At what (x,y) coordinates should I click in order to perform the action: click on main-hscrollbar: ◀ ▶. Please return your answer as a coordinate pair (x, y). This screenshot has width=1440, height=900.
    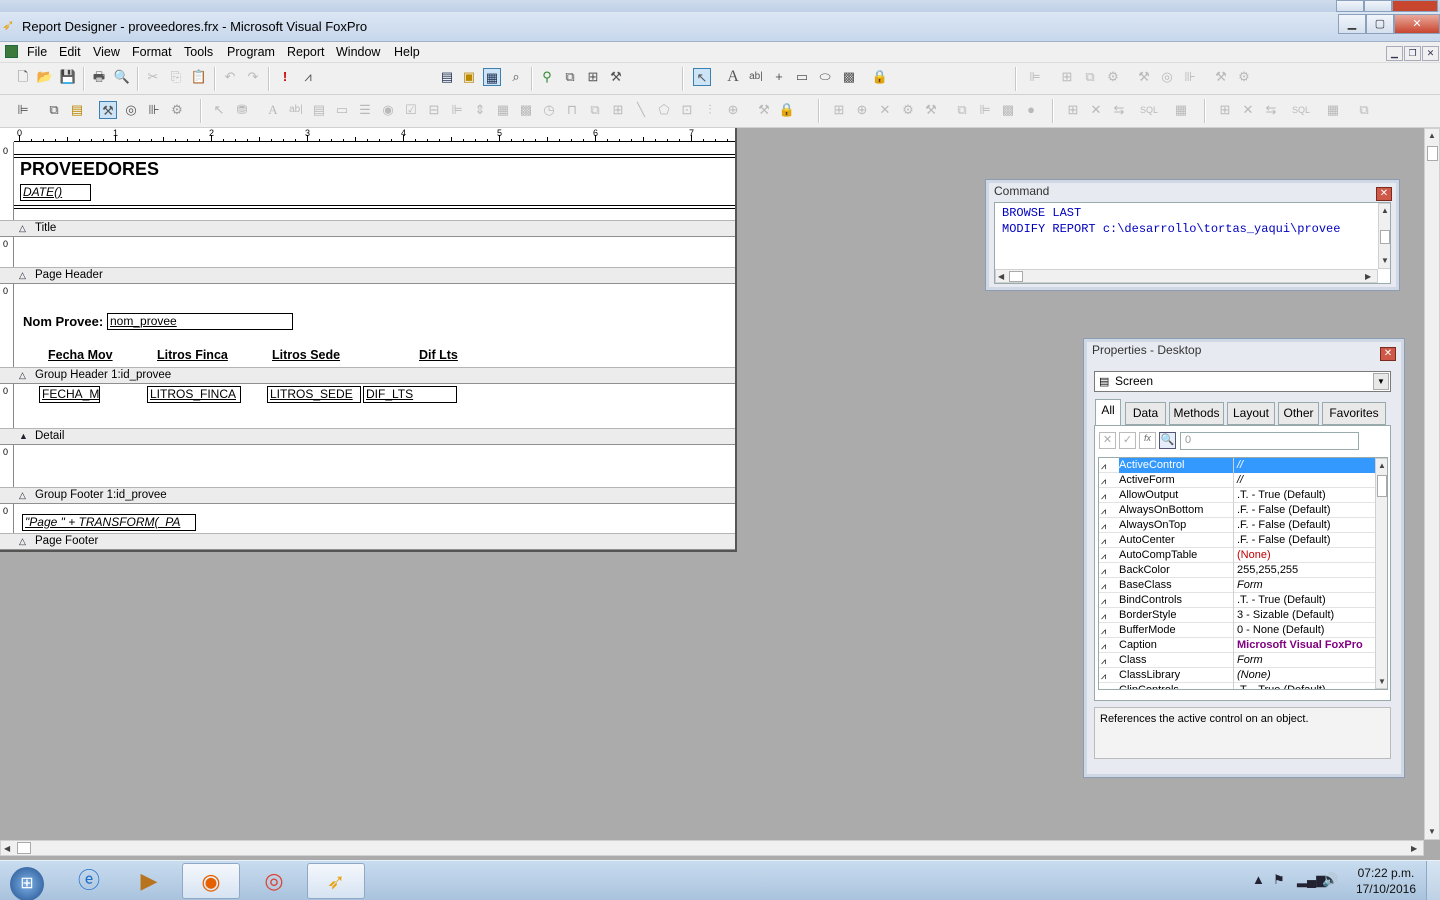
    Looking at the image, I should click on (712, 848).